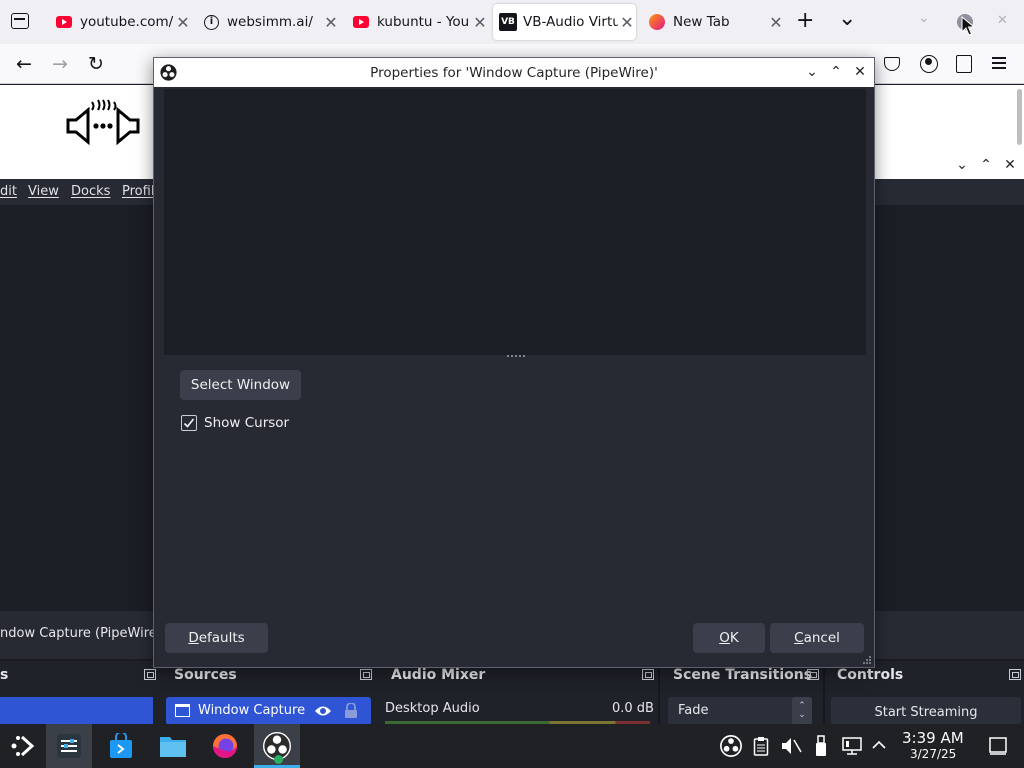 This screenshot has height=768, width=1024. Describe the element at coordinates (43, 191) in the screenshot. I see `menu-view: View` at that location.